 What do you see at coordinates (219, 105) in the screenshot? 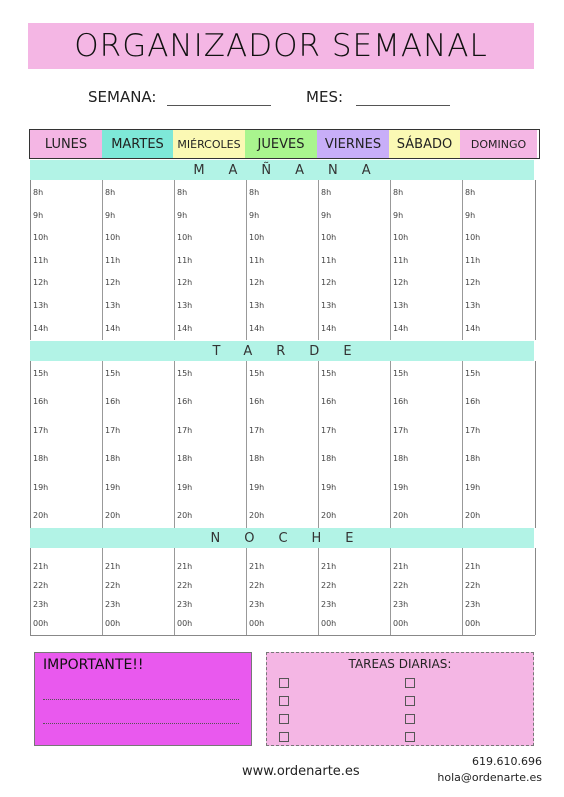
I see `semana-field` at bounding box center [219, 105].